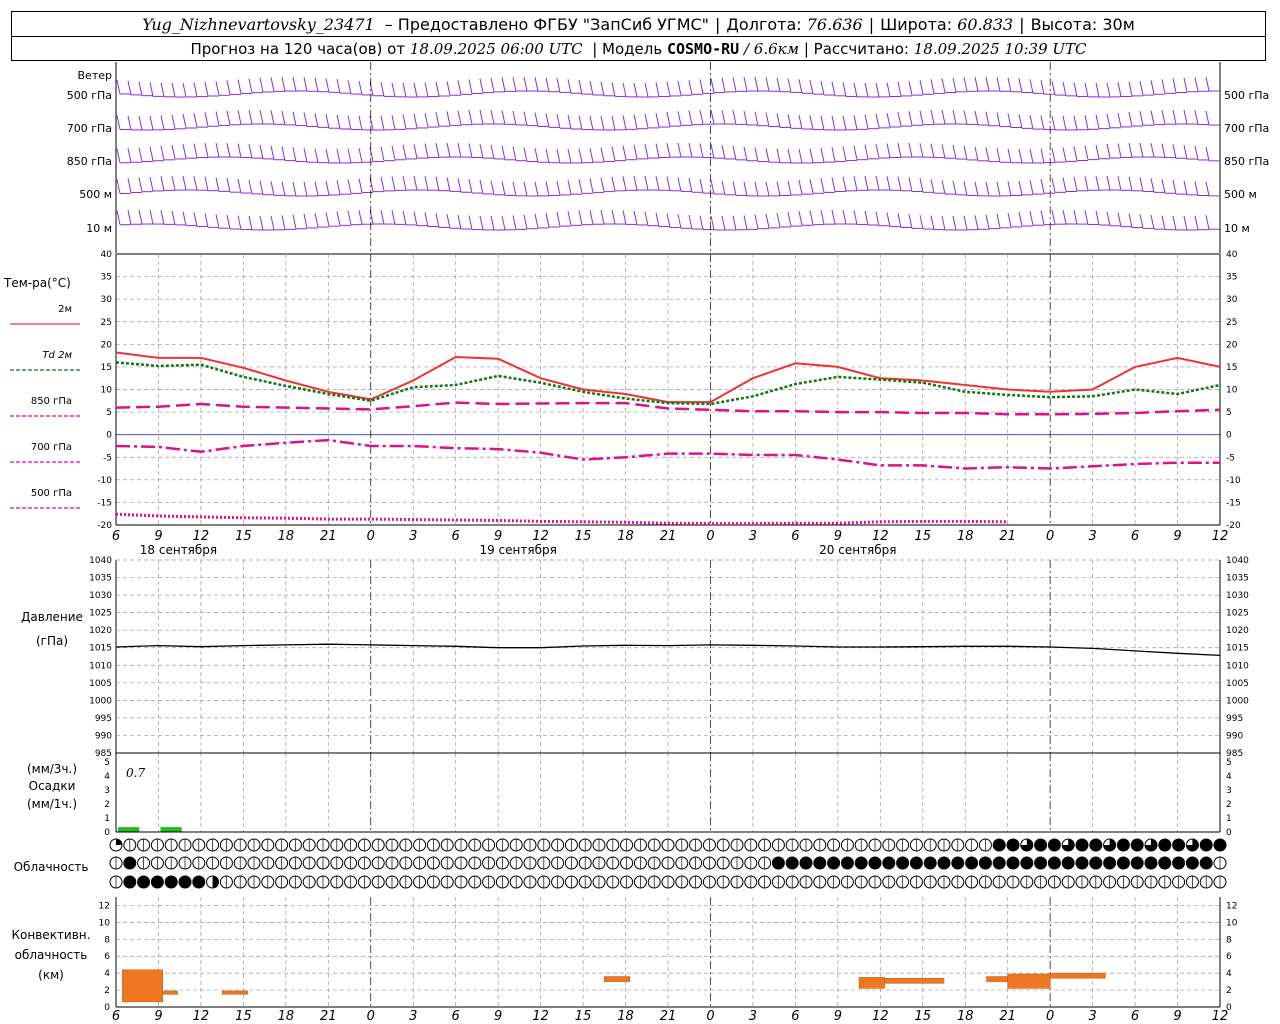 The height and width of the screenshot is (1024, 1280). What do you see at coordinates (922, 1016) in the screenshot?
I see `conv-xtick: 15` at bounding box center [922, 1016].